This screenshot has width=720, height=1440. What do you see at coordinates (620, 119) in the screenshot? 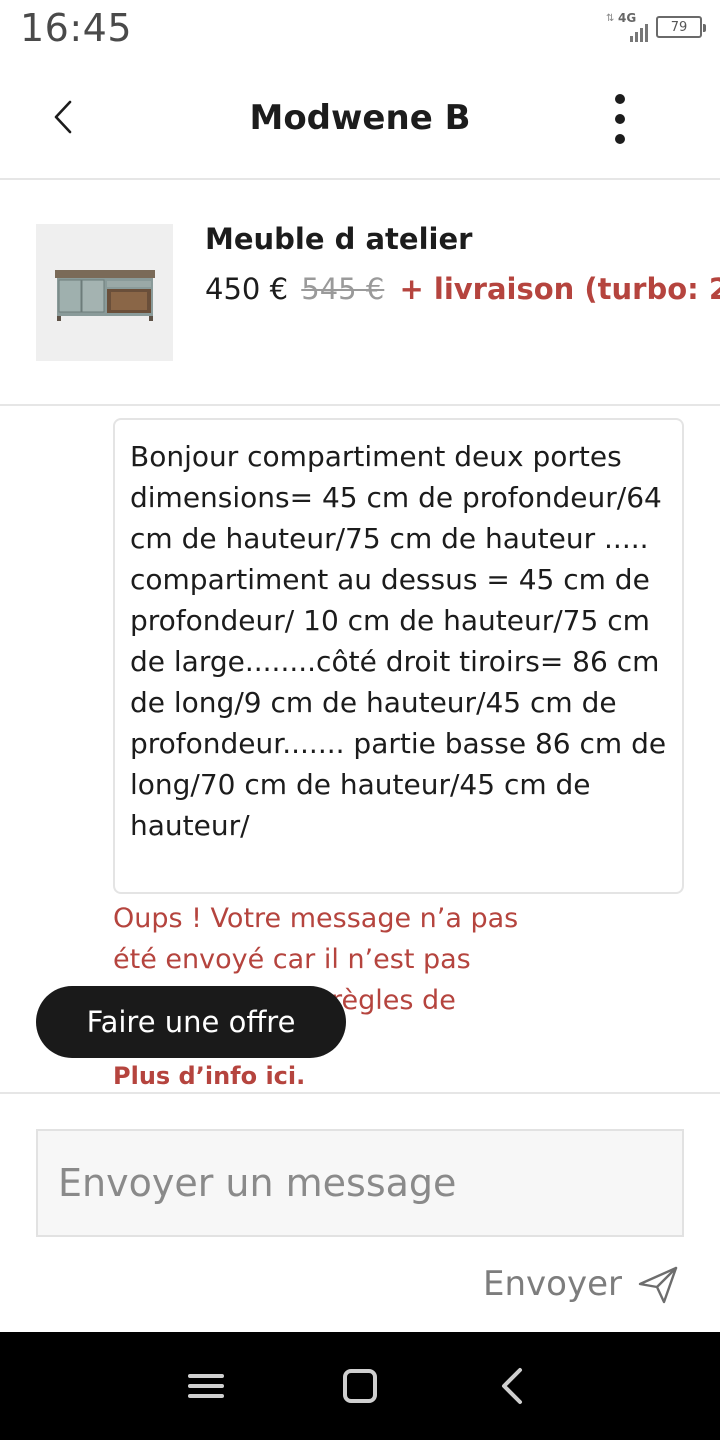
I see `more-options-button` at bounding box center [620, 119].